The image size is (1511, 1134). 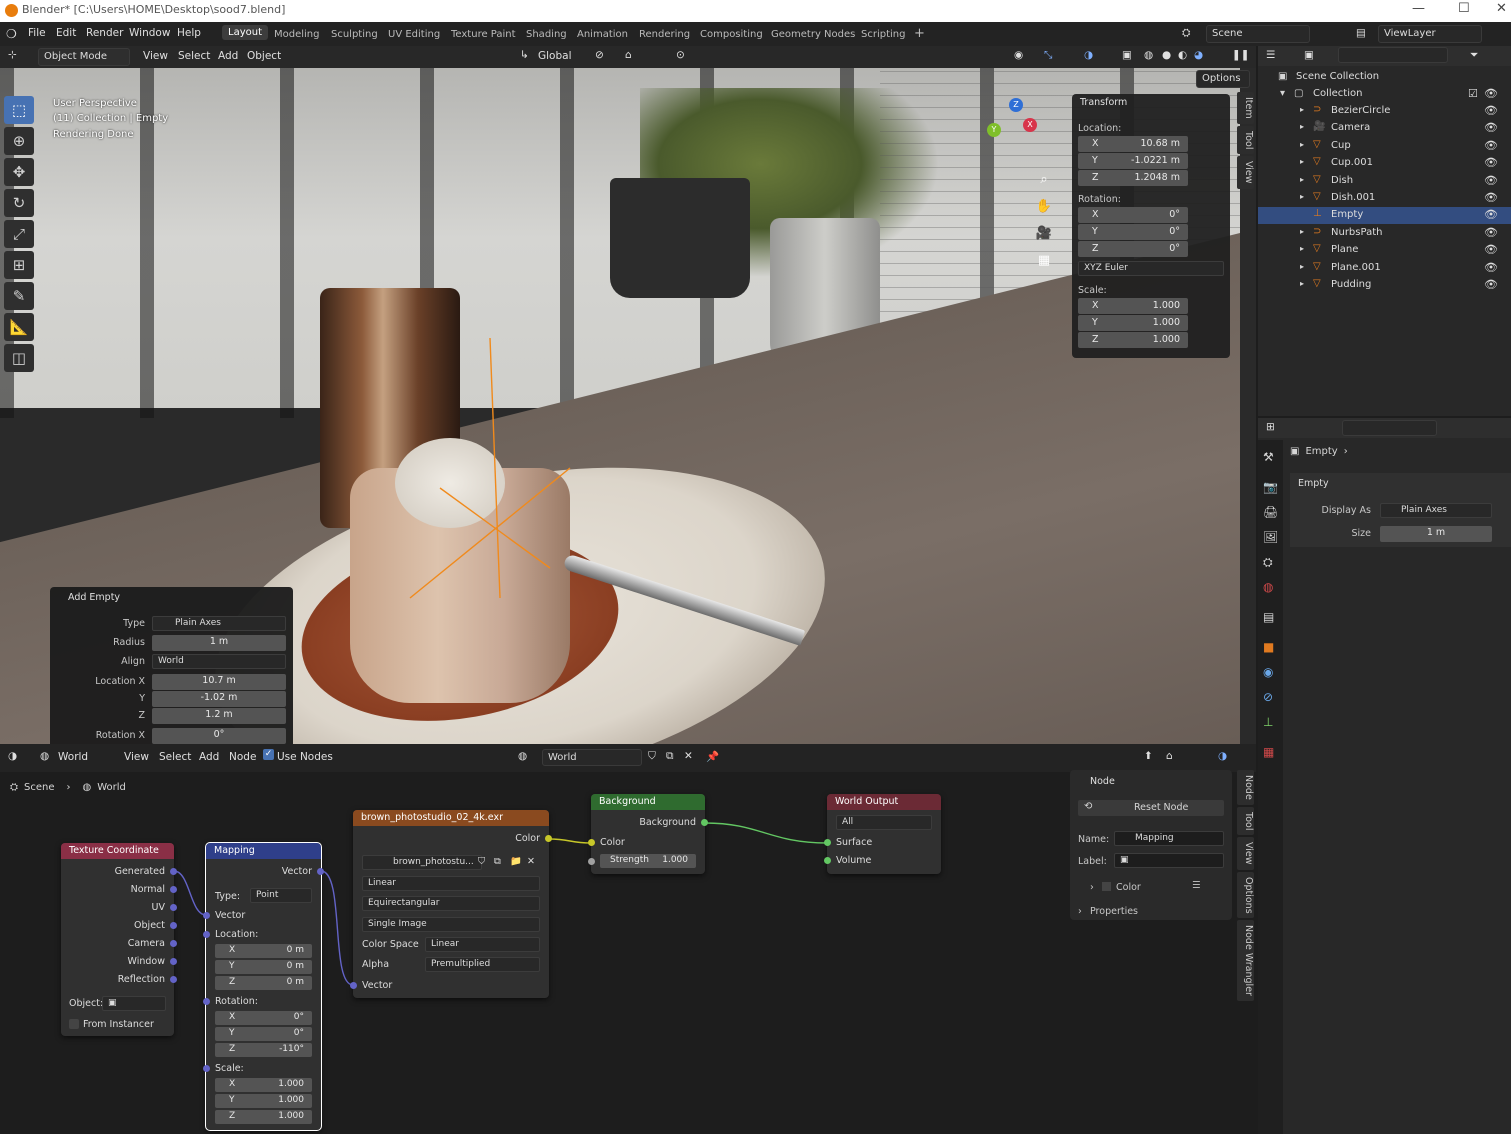 I want to click on mapping-type-select: Point, so click(x=281, y=895).